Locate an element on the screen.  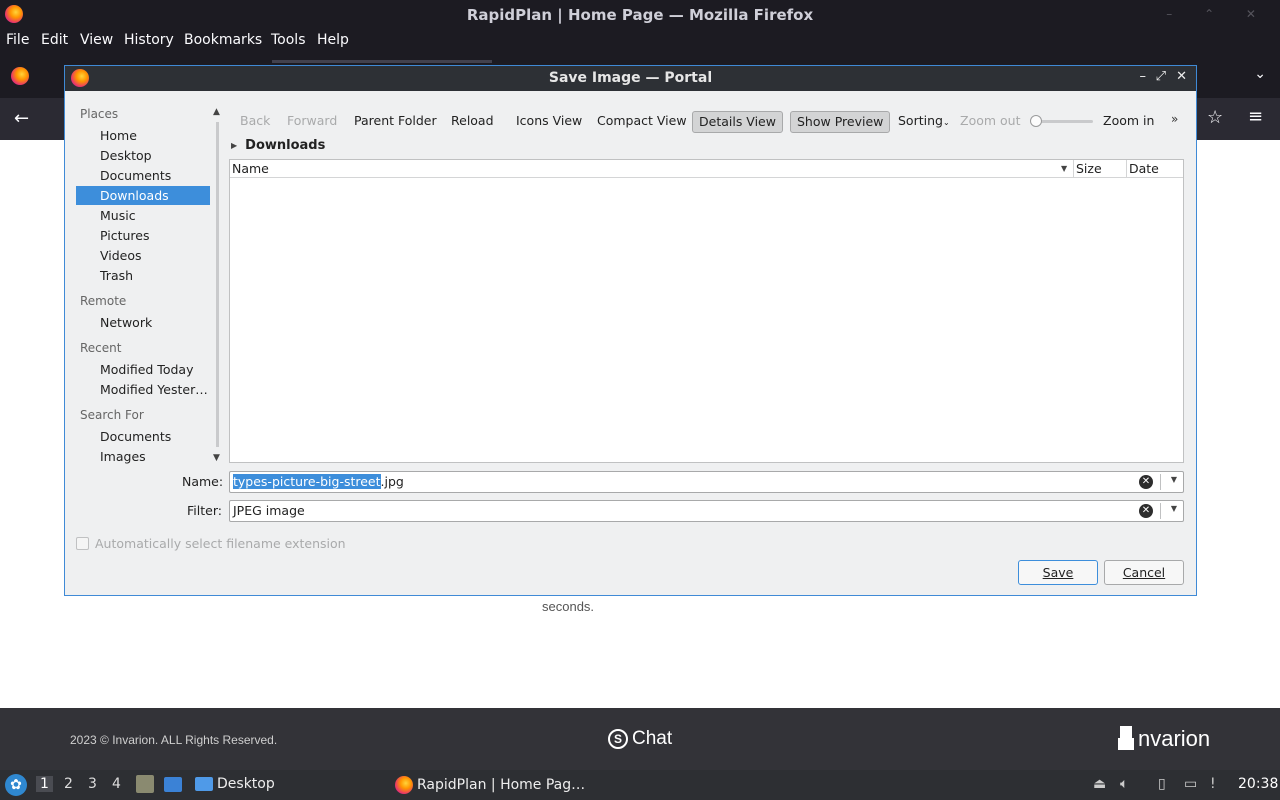
minimize-icon: – is located at coordinates (1143, 76).